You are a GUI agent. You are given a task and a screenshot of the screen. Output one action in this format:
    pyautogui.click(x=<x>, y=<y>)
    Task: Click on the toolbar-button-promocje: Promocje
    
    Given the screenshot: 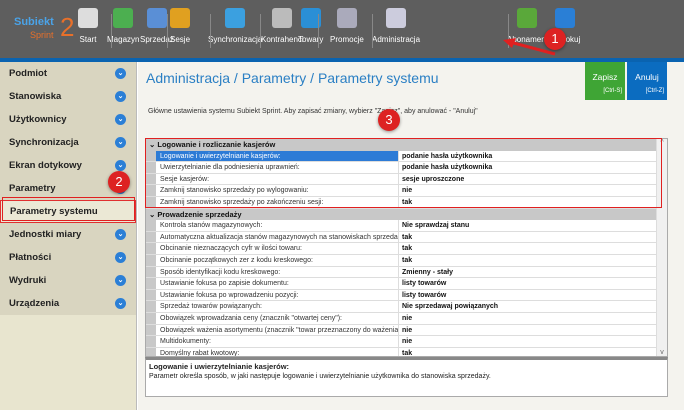 What is the action you would take?
    pyautogui.click(x=347, y=31)
    